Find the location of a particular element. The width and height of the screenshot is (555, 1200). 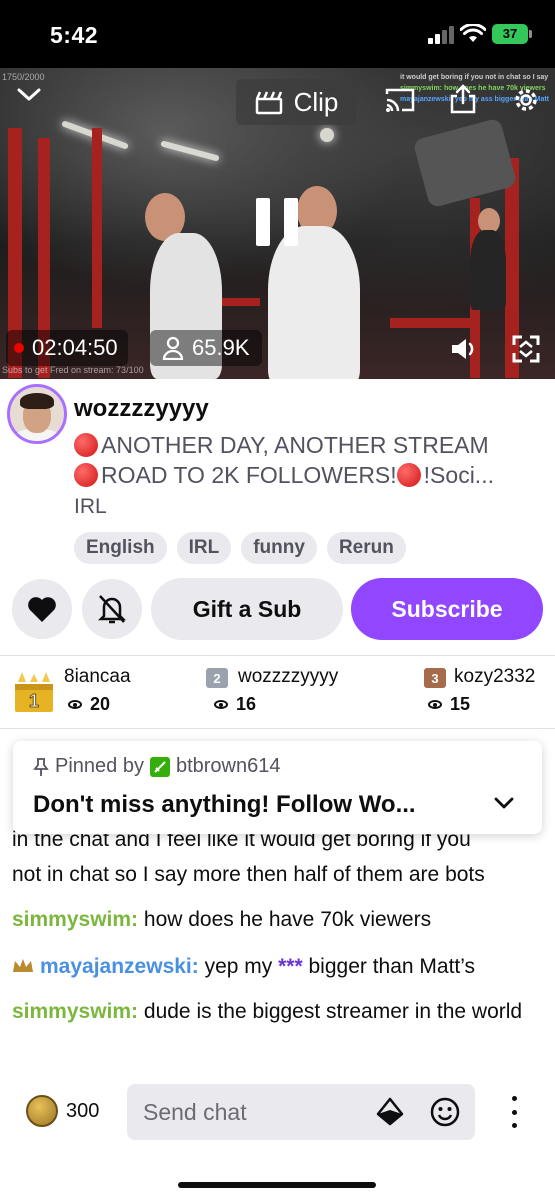

rank-1-badge-icon: 1 is located at coordinates (34, 692).